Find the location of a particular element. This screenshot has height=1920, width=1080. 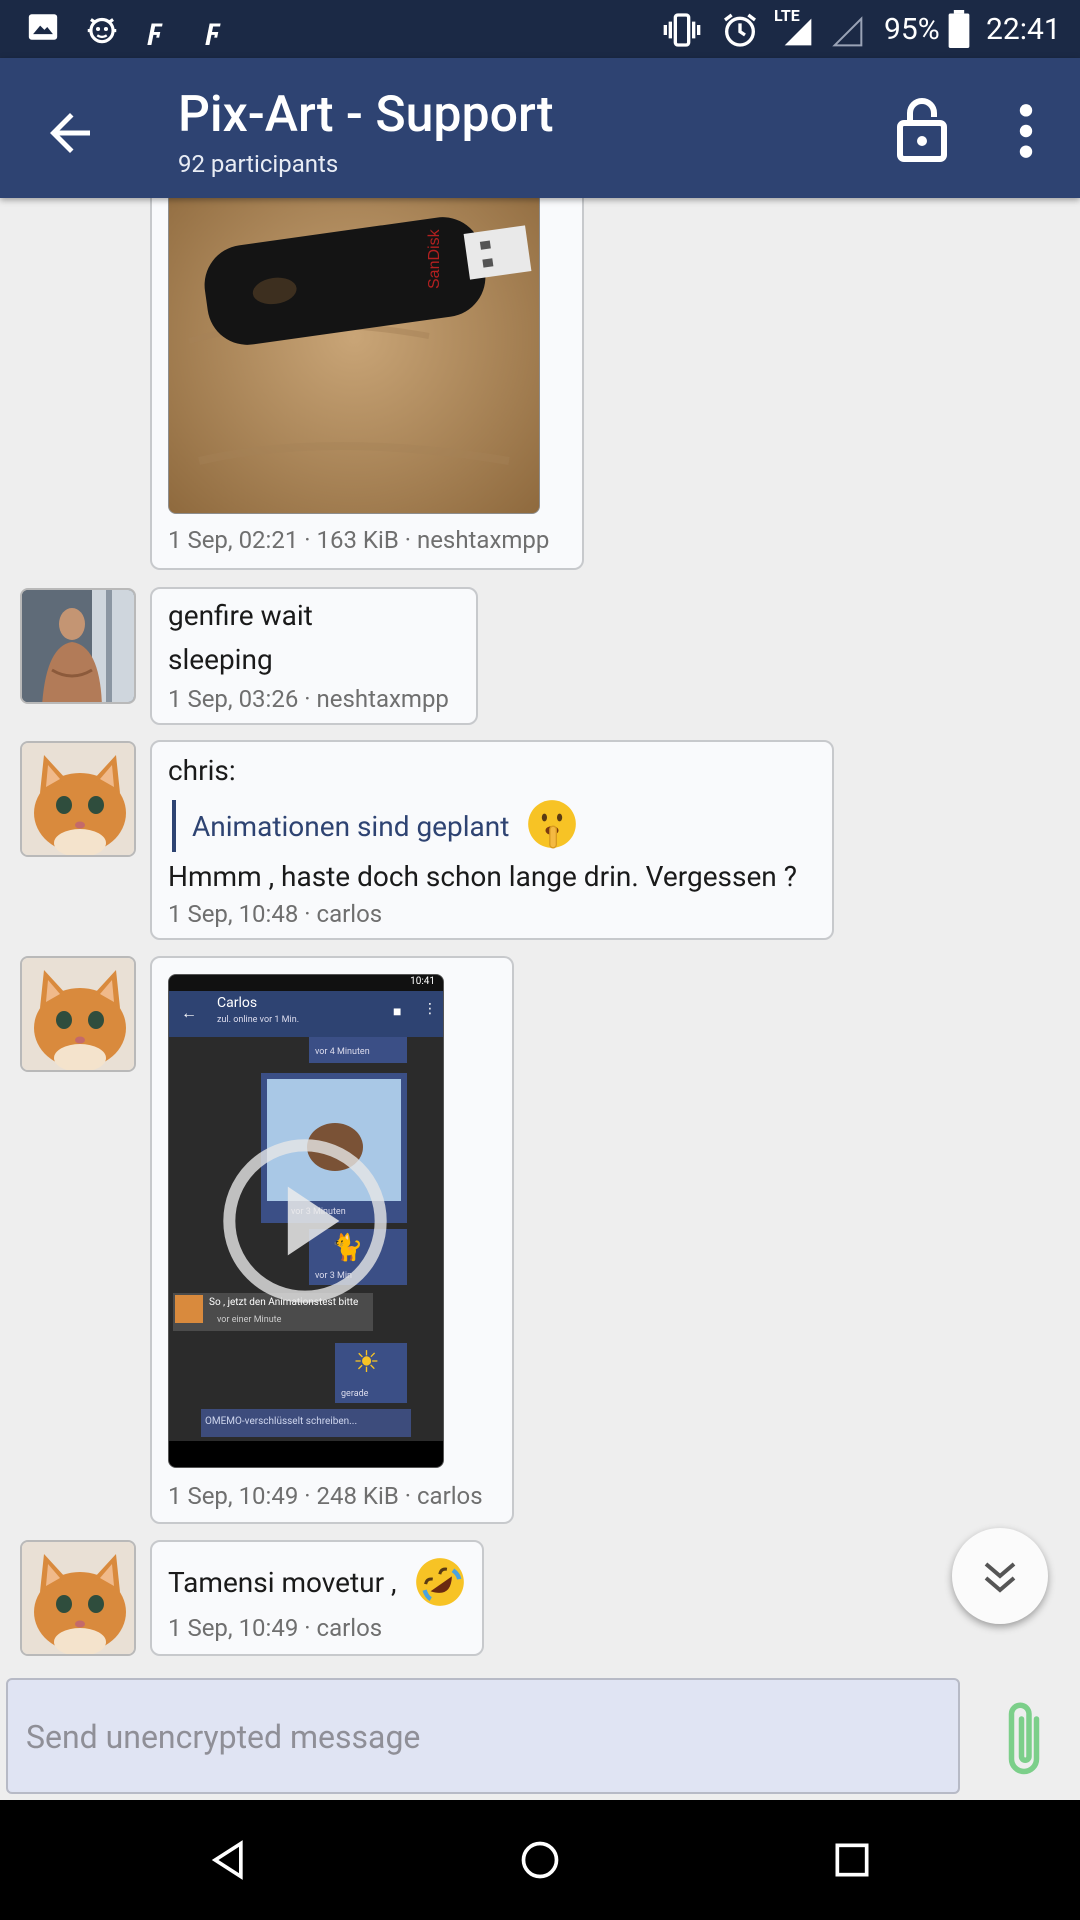

participants-count: 92 participants is located at coordinates (258, 164).